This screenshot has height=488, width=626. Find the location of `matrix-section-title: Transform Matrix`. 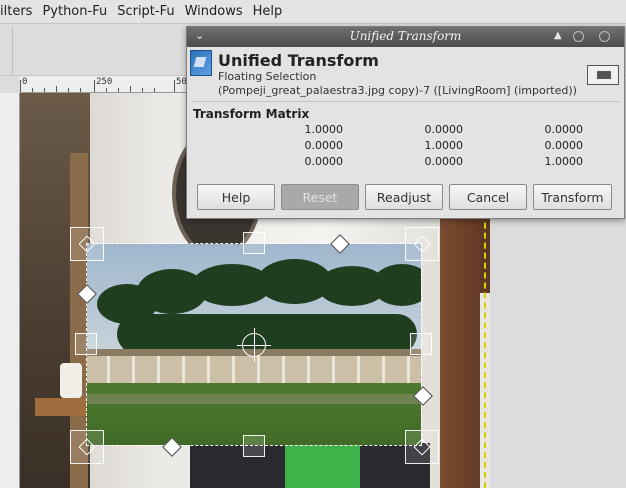

matrix-section-title: Transform Matrix is located at coordinates (251, 114).